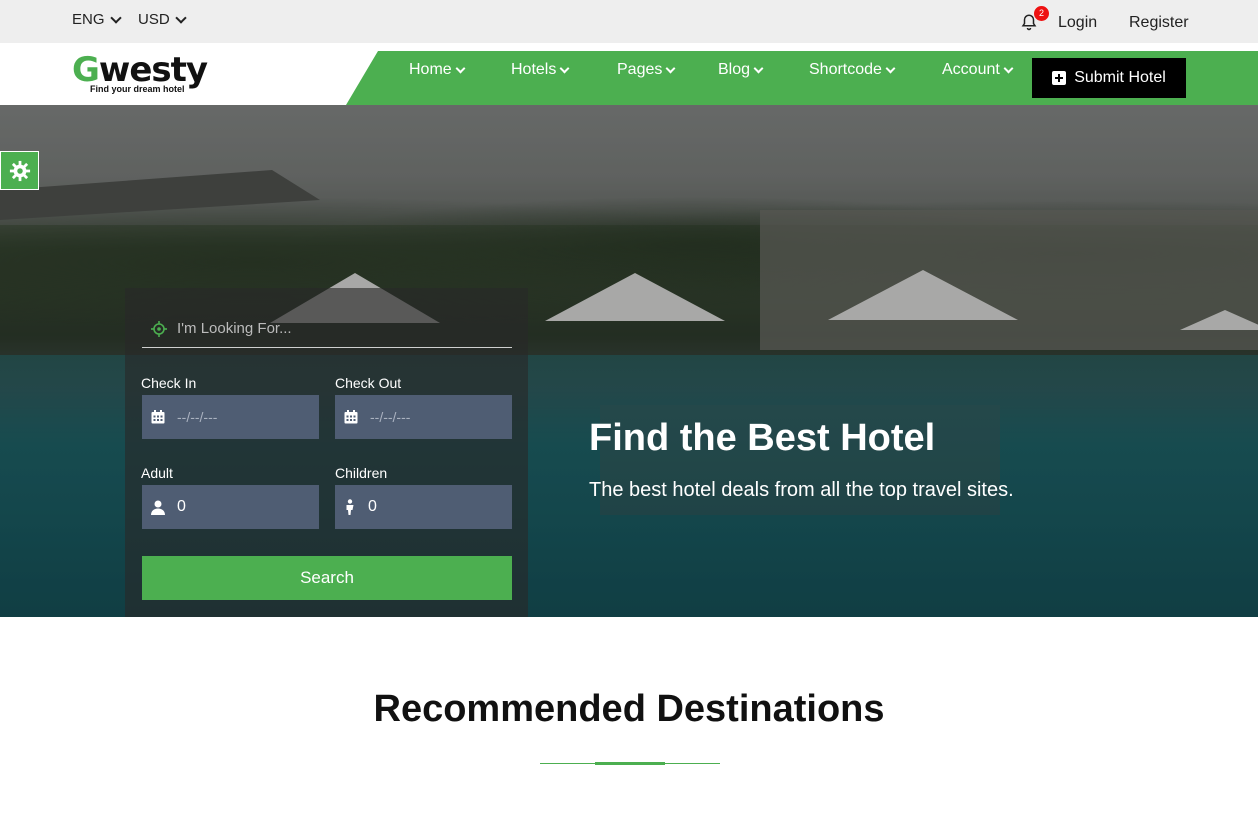 The image size is (1258, 840). What do you see at coordinates (1041, 13) in the screenshot?
I see `notification-badge: 2` at bounding box center [1041, 13].